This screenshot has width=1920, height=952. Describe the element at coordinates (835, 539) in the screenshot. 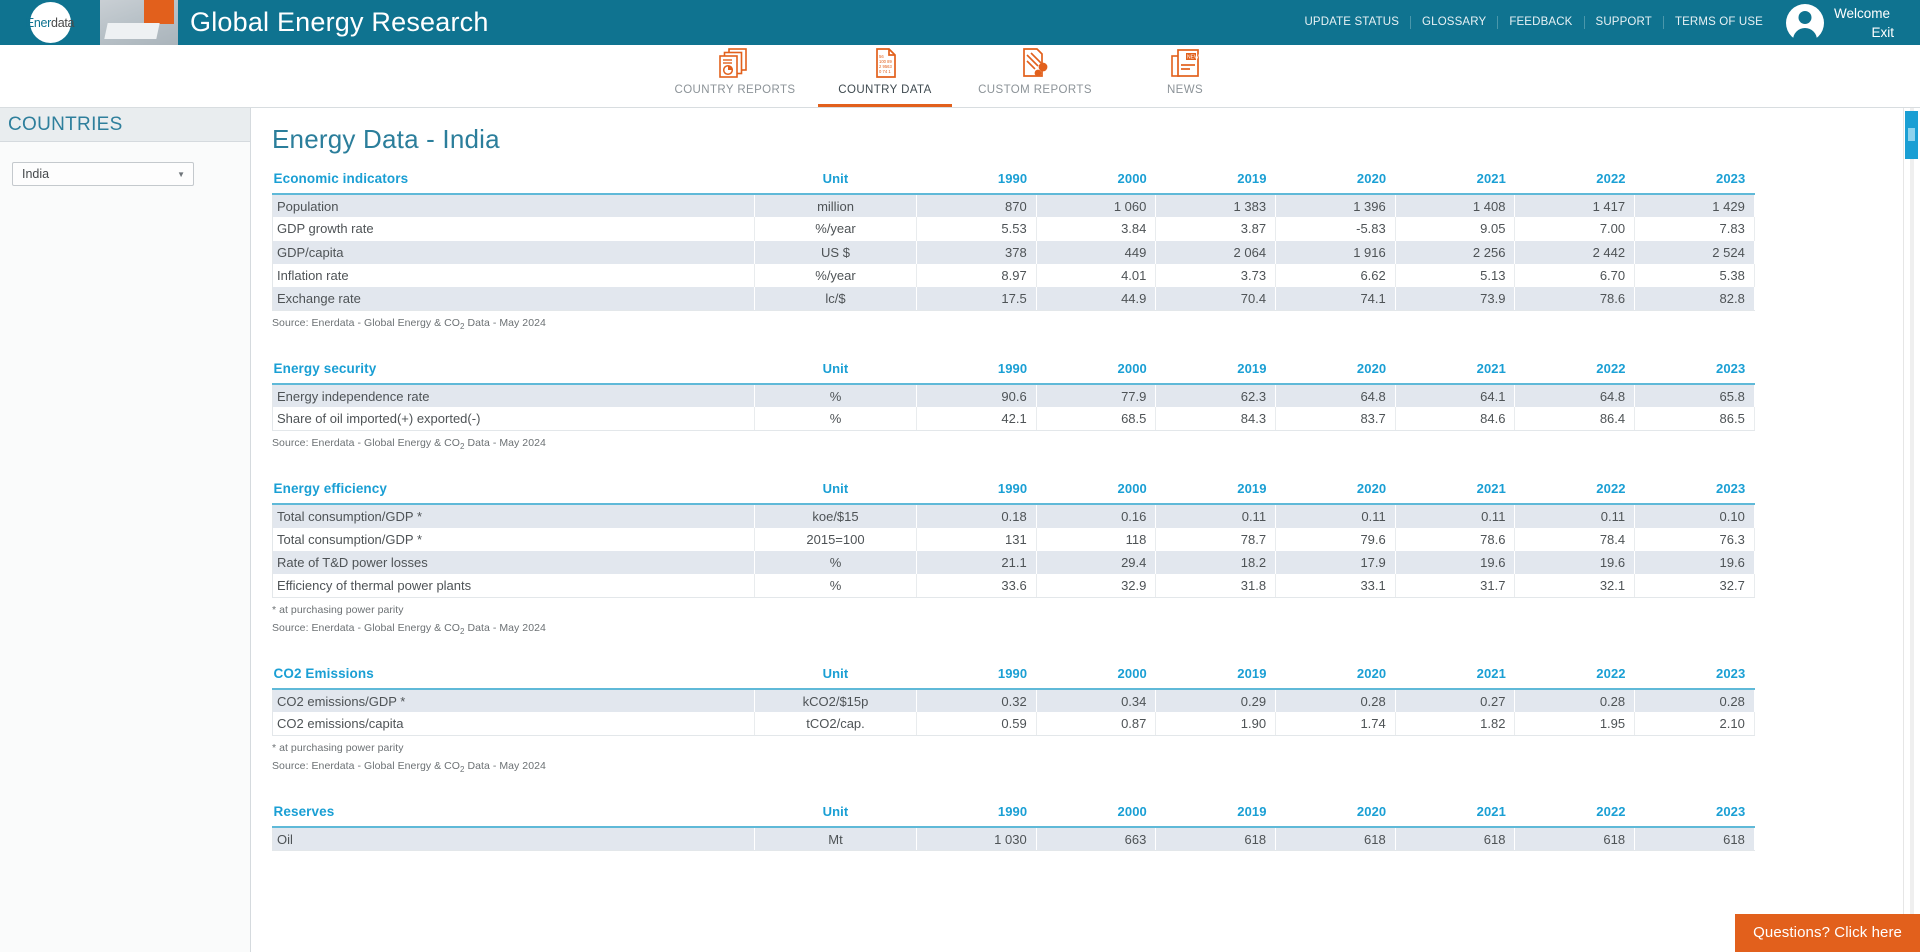

I see `row-unit: 2015=100` at that location.